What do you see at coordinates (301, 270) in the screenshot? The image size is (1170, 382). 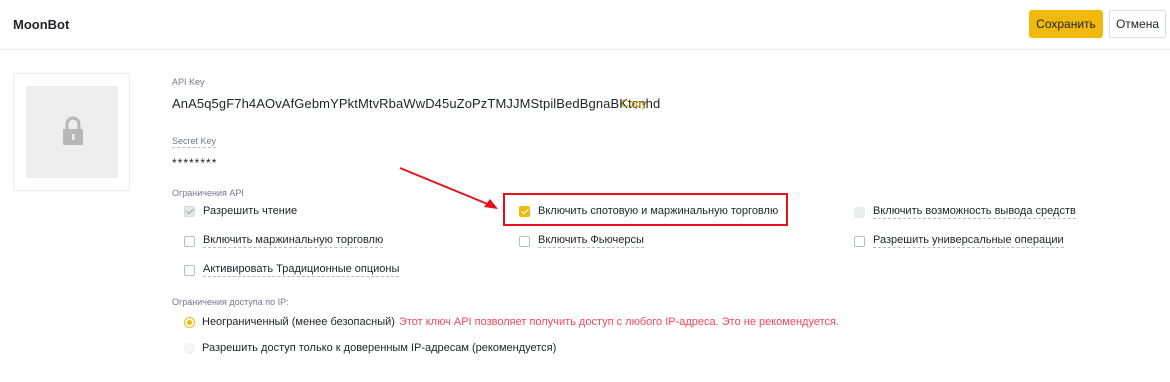 I see `checkbox-label: Активировать Традиционные опционы` at bounding box center [301, 270].